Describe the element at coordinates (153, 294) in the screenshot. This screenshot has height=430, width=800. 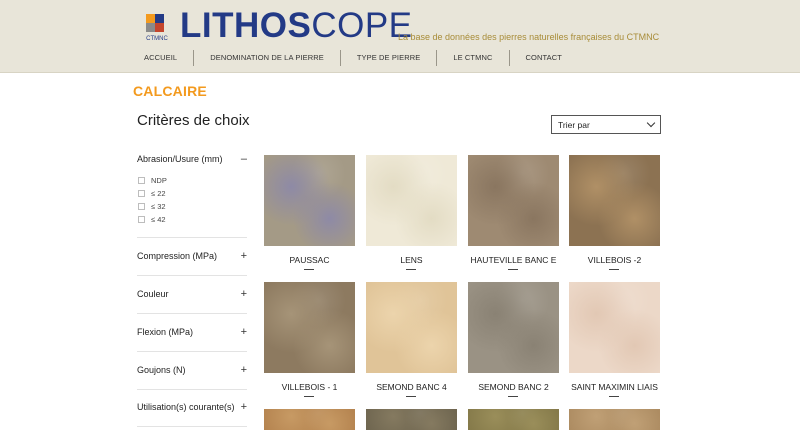
I see `filter-label: Couleur` at that location.